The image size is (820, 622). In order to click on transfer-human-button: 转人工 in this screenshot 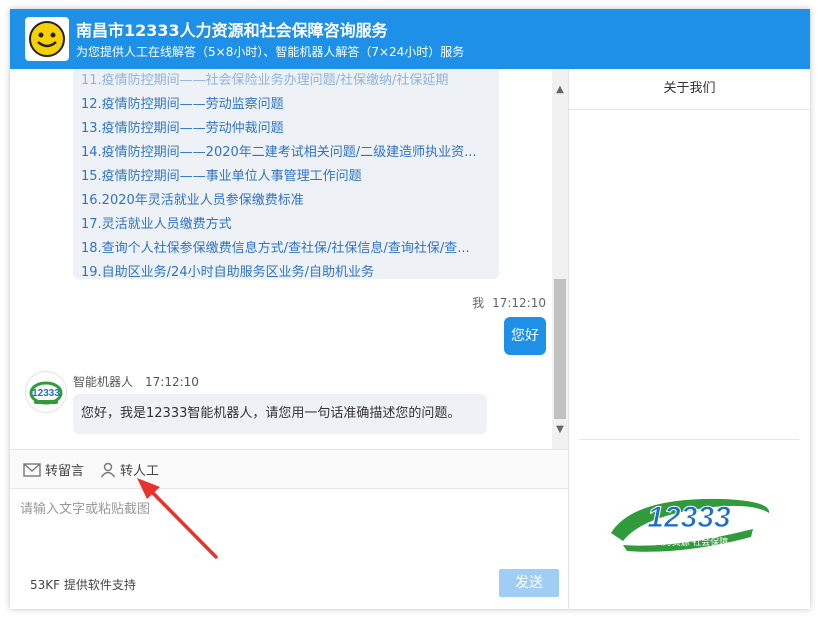, I will do `click(129, 471)`.